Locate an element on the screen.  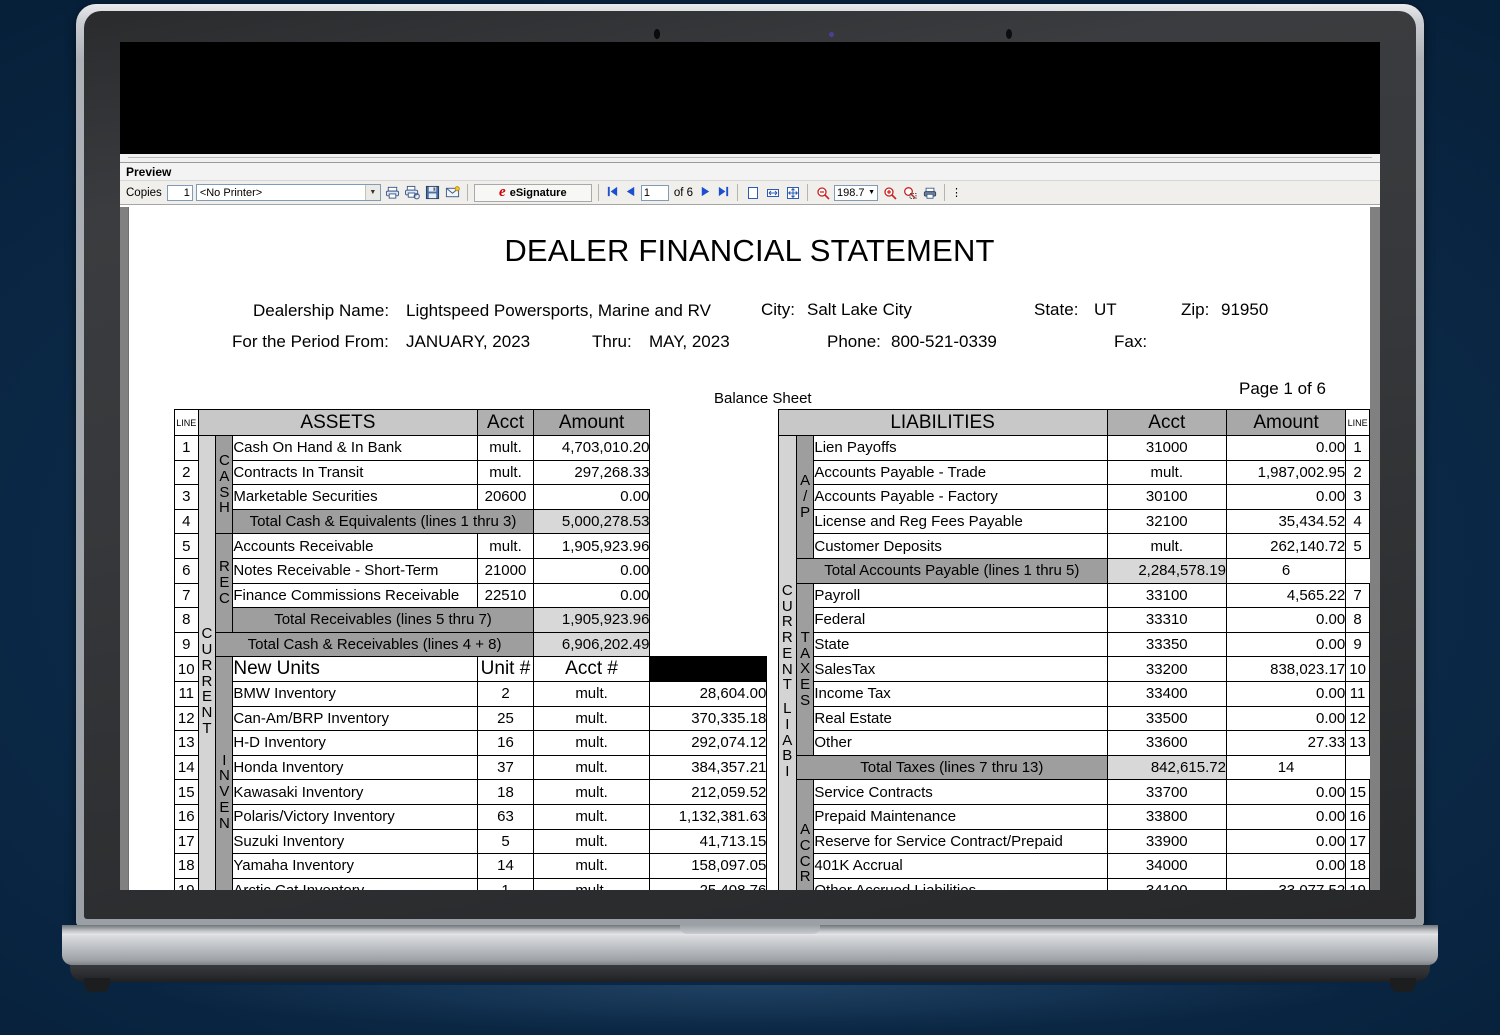
row-description: Arctic Cat Inventory is located at coordinates (355, 883).